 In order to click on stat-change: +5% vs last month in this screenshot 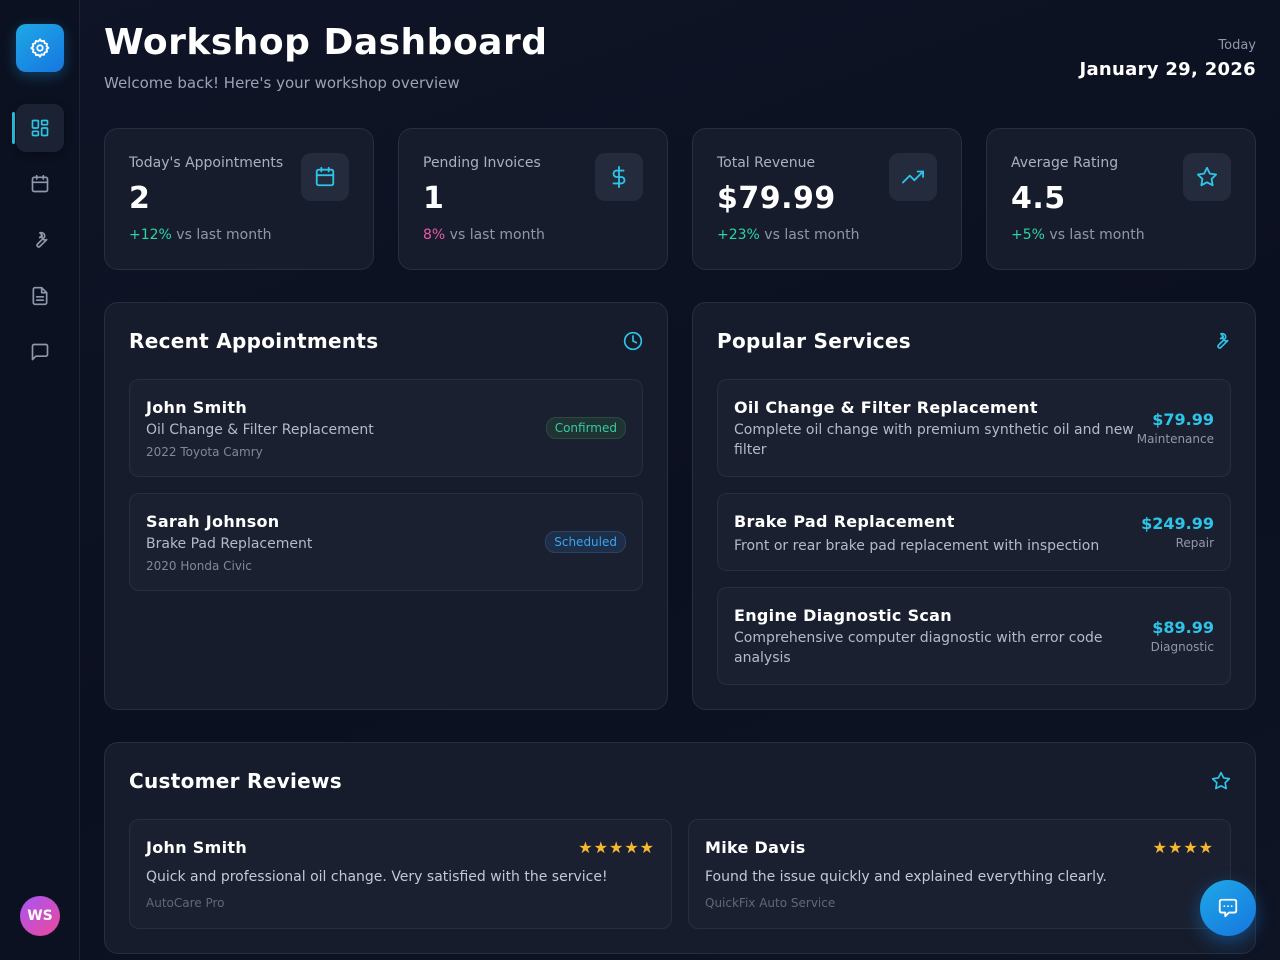, I will do `click(1078, 235)`.